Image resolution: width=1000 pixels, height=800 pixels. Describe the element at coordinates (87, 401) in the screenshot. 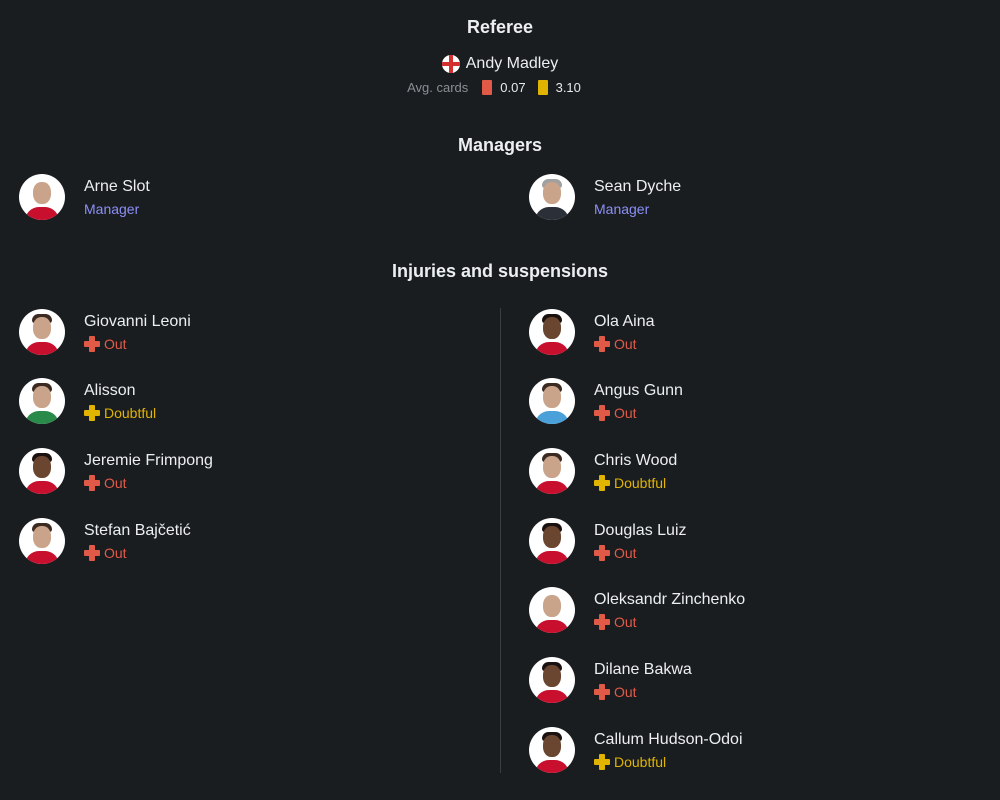

I see `injury-item-home: Alisson Doubtful` at that location.